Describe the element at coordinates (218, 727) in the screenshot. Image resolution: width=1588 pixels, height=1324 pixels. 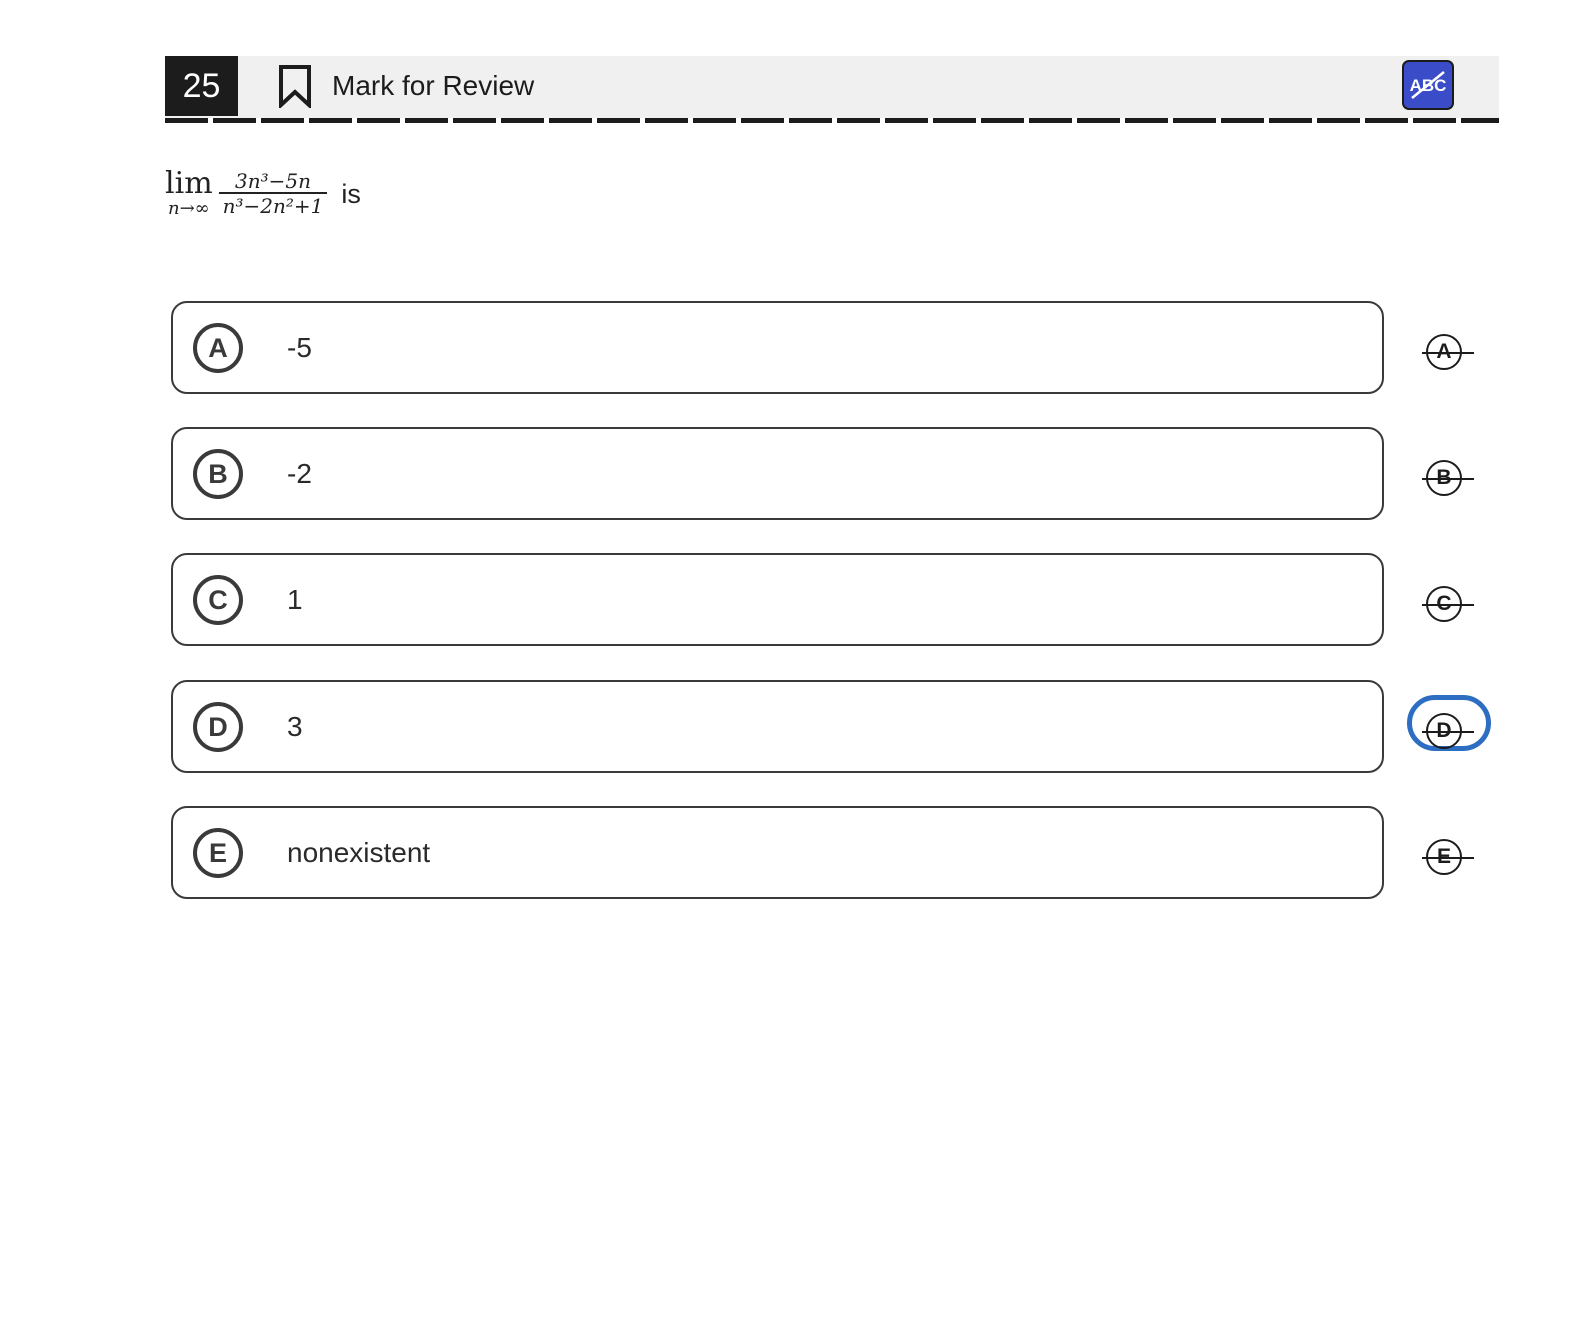
I see `option-letter-d: D` at that location.